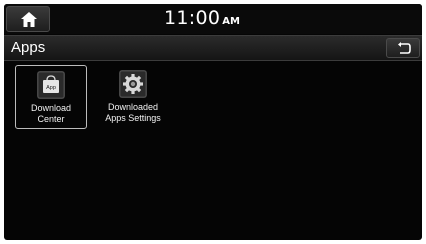 The width and height of the screenshot is (426, 244). I want to click on clock: 11:00 AM, so click(202, 18).